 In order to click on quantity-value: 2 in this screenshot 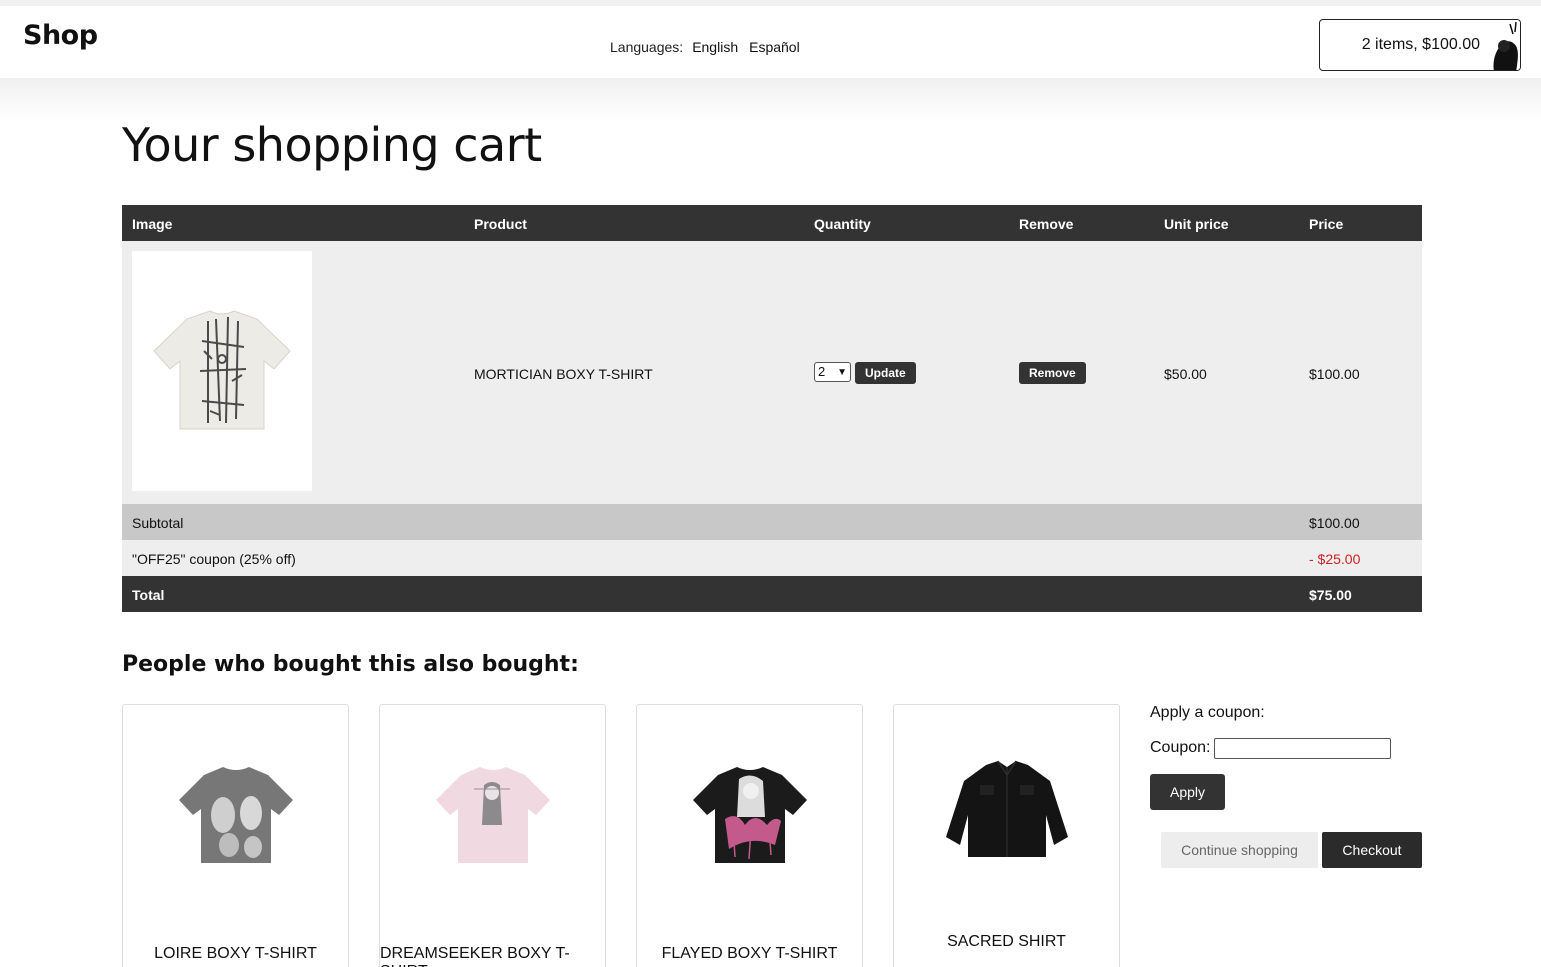, I will do `click(822, 371)`.